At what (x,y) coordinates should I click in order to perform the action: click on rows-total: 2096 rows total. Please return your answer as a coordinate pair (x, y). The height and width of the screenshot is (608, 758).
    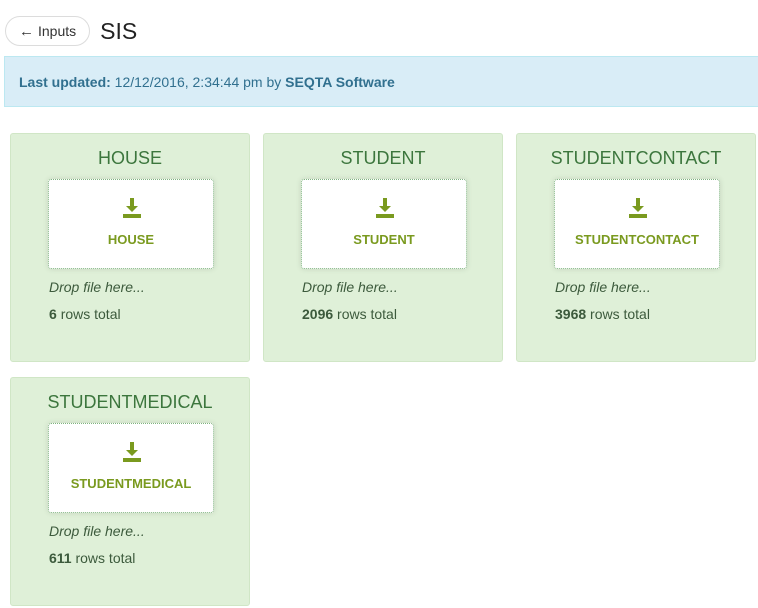
    Looking at the image, I should click on (349, 314).